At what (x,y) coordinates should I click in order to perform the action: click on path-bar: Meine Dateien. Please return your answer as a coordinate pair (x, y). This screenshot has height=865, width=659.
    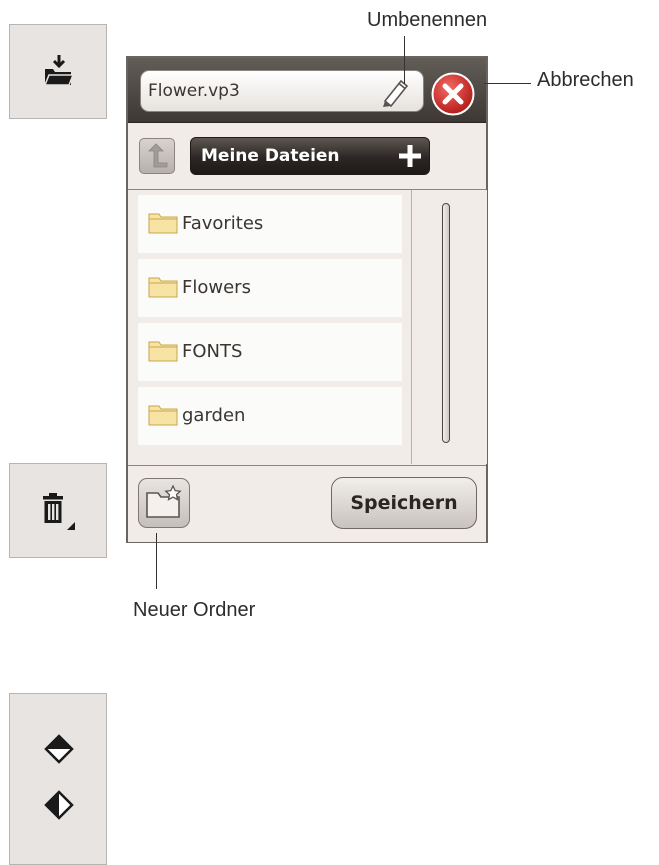
    Looking at the image, I should click on (307, 156).